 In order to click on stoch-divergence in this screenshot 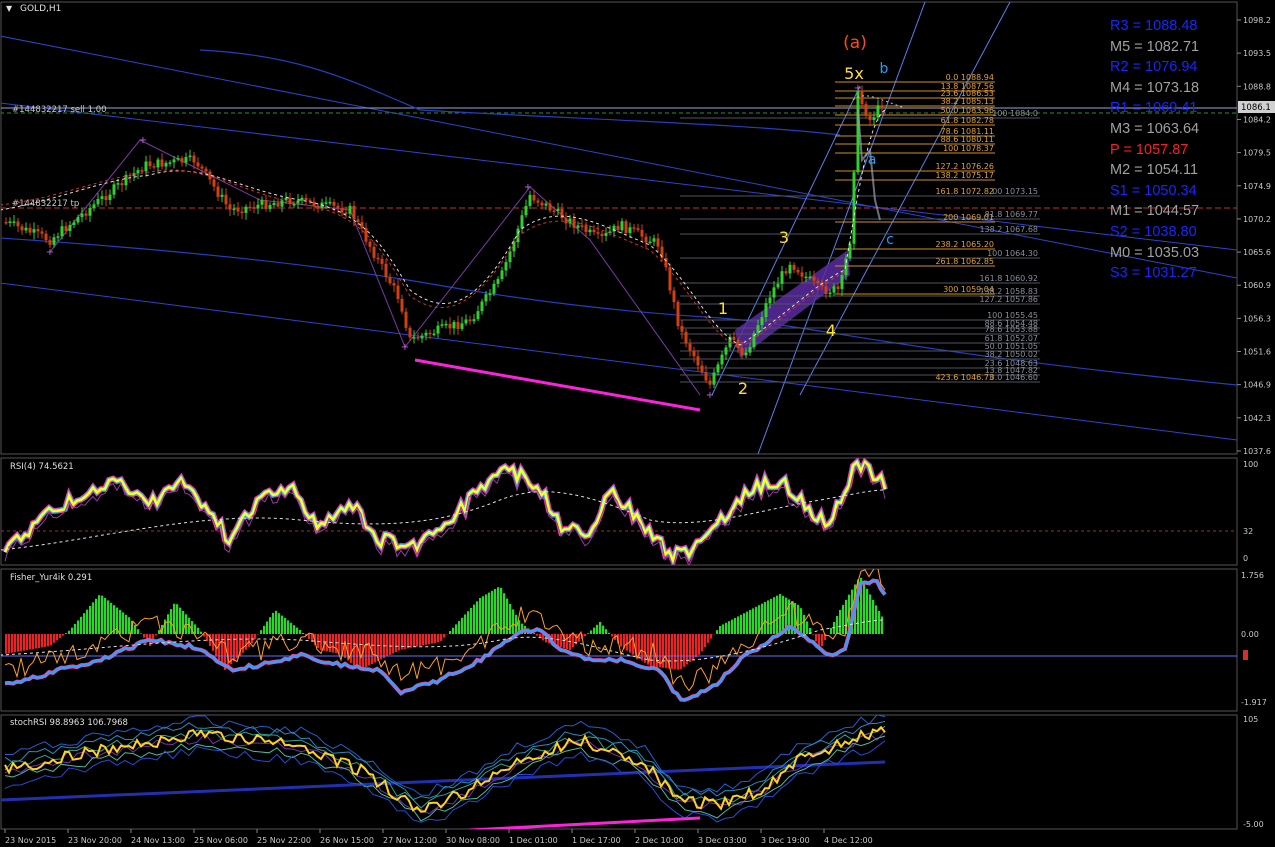, I will do `click(585, 822)`.